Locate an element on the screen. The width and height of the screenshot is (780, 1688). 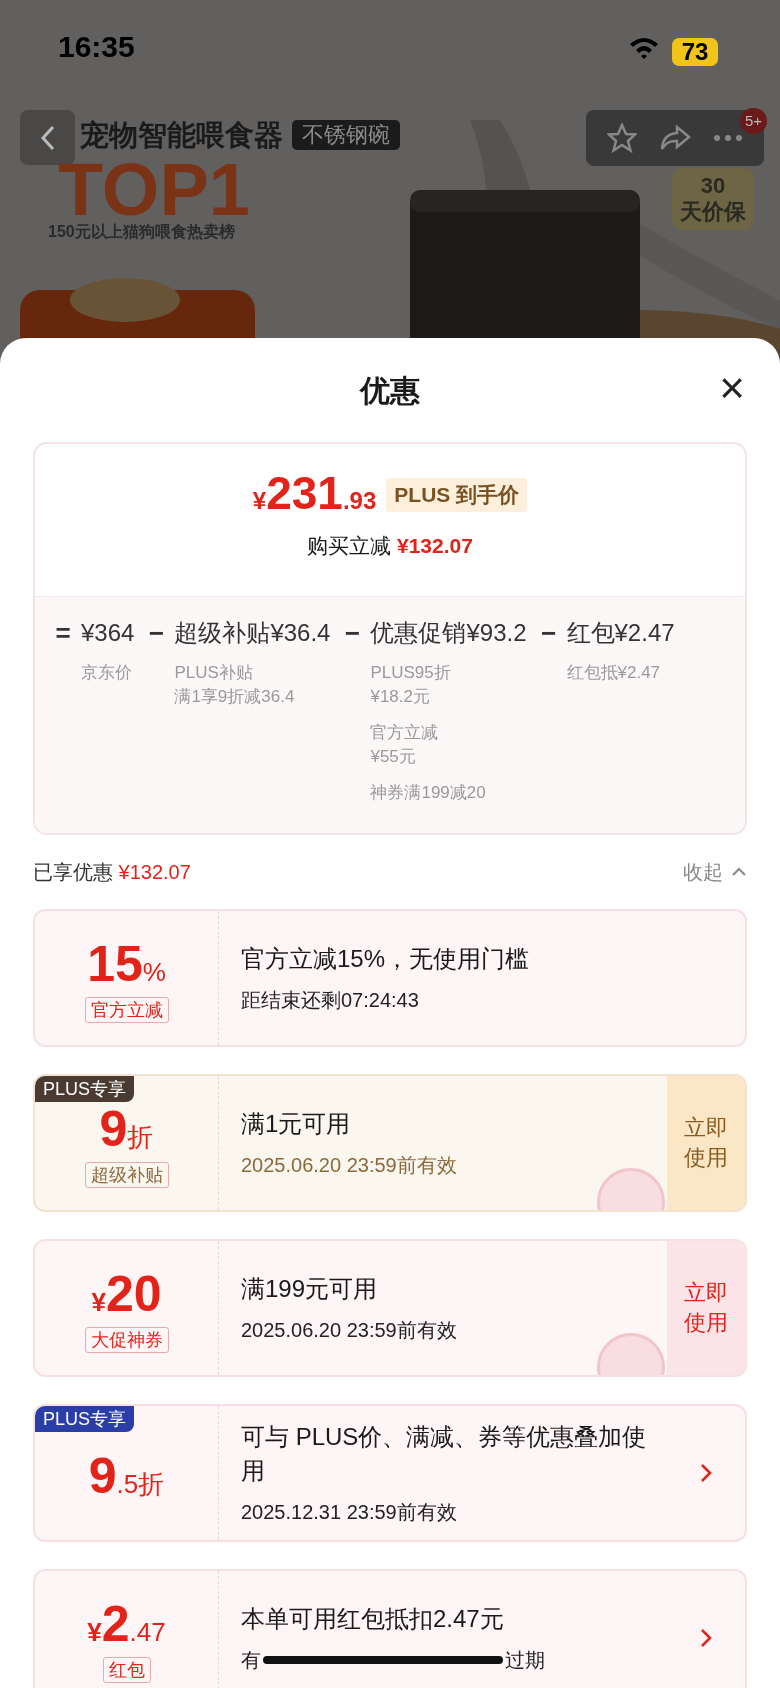
product-tag: 不锈钢碗 is located at coordinates (346, 135).